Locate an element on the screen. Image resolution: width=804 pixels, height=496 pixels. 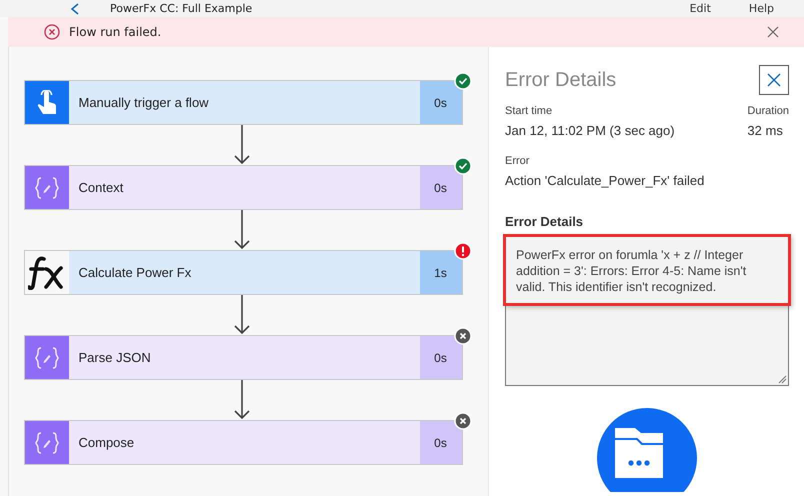
flow-step-card: Parse JSON 0s is located at coordinates (243, 357).